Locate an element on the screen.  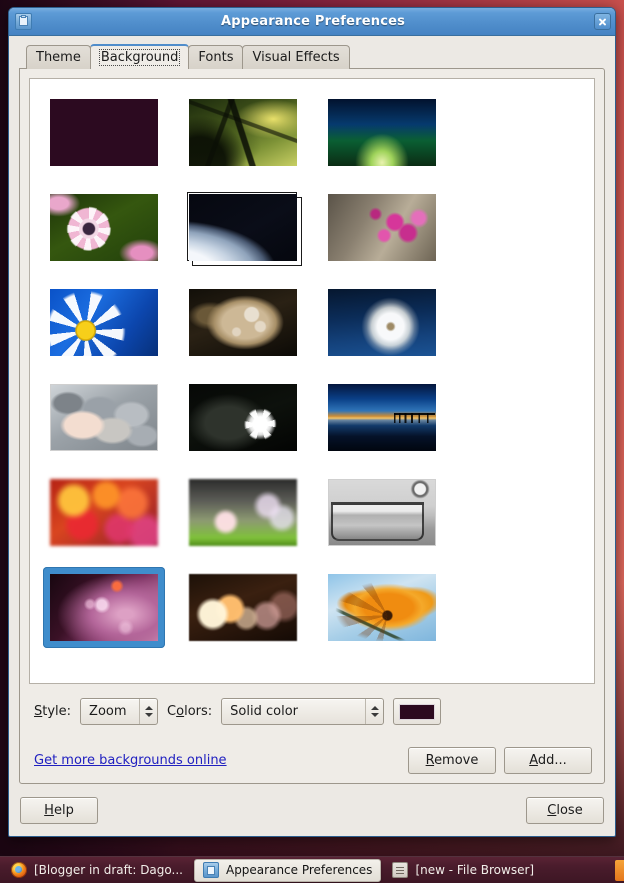
wallpaper-thumbnail-selected is located at coordinates (103, 607).